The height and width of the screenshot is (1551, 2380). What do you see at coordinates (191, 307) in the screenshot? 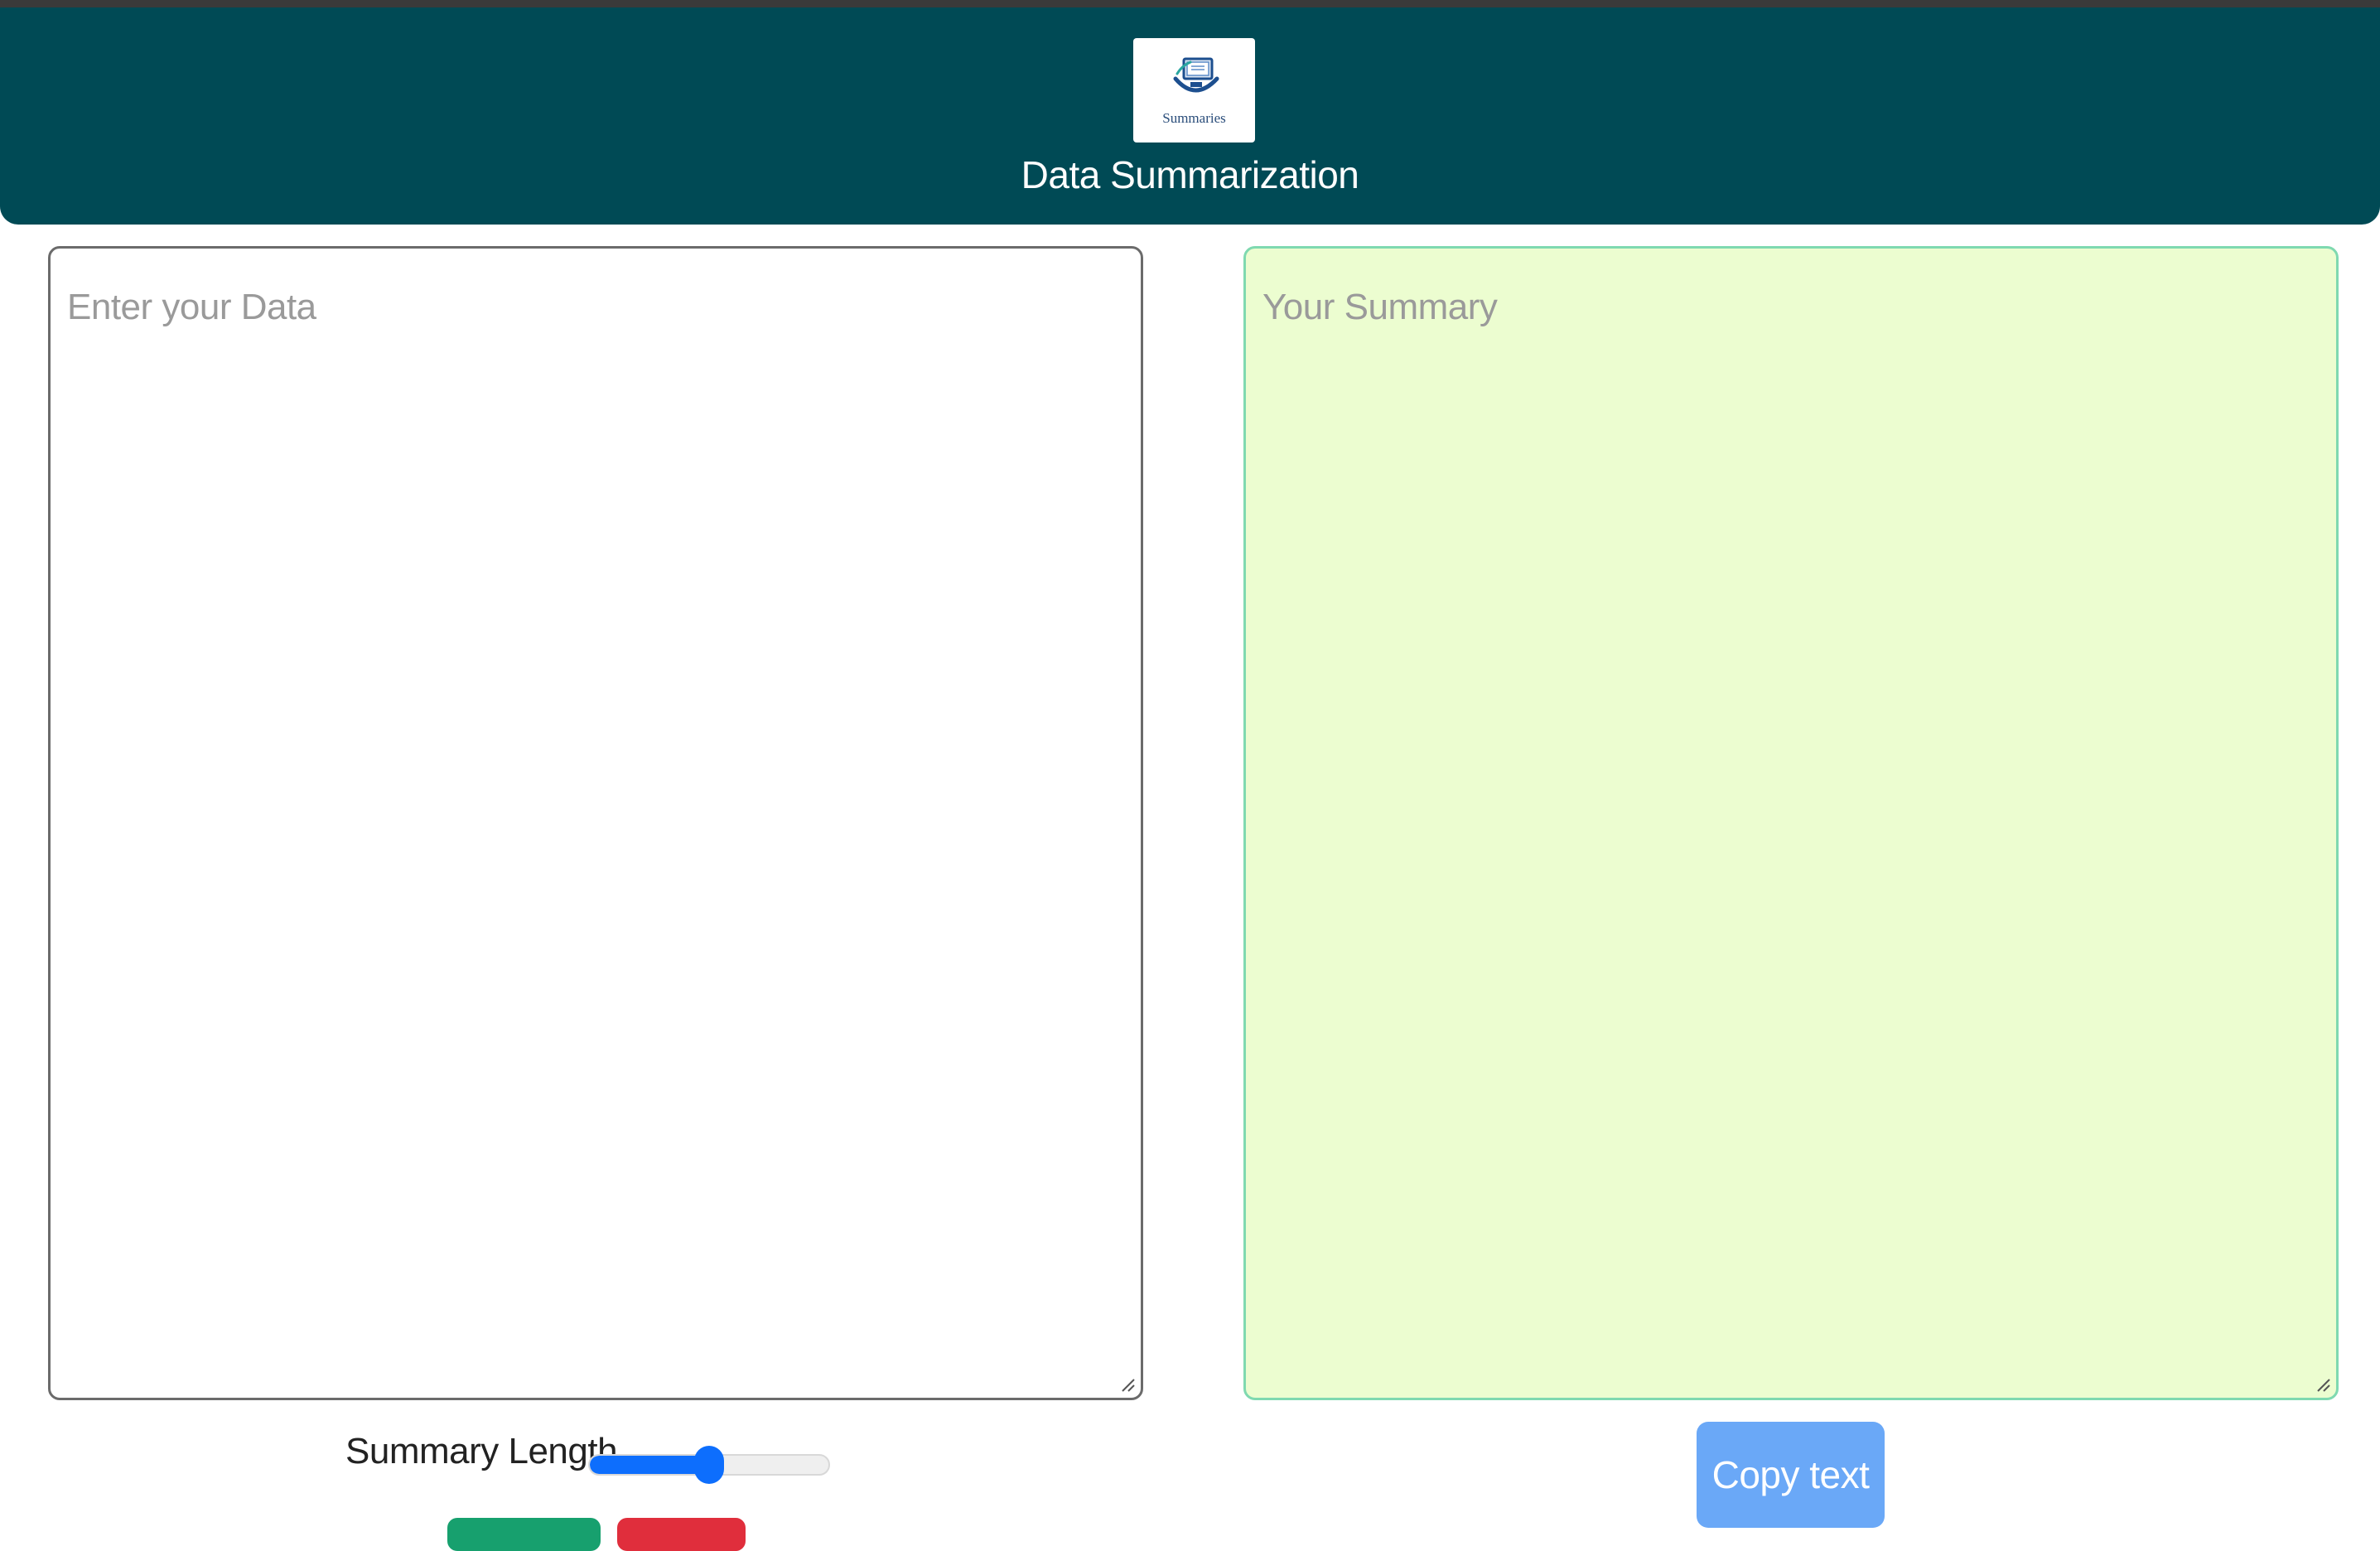
I see `data-input-placeholder: Enter your Data` at bounding box center [191, 307].